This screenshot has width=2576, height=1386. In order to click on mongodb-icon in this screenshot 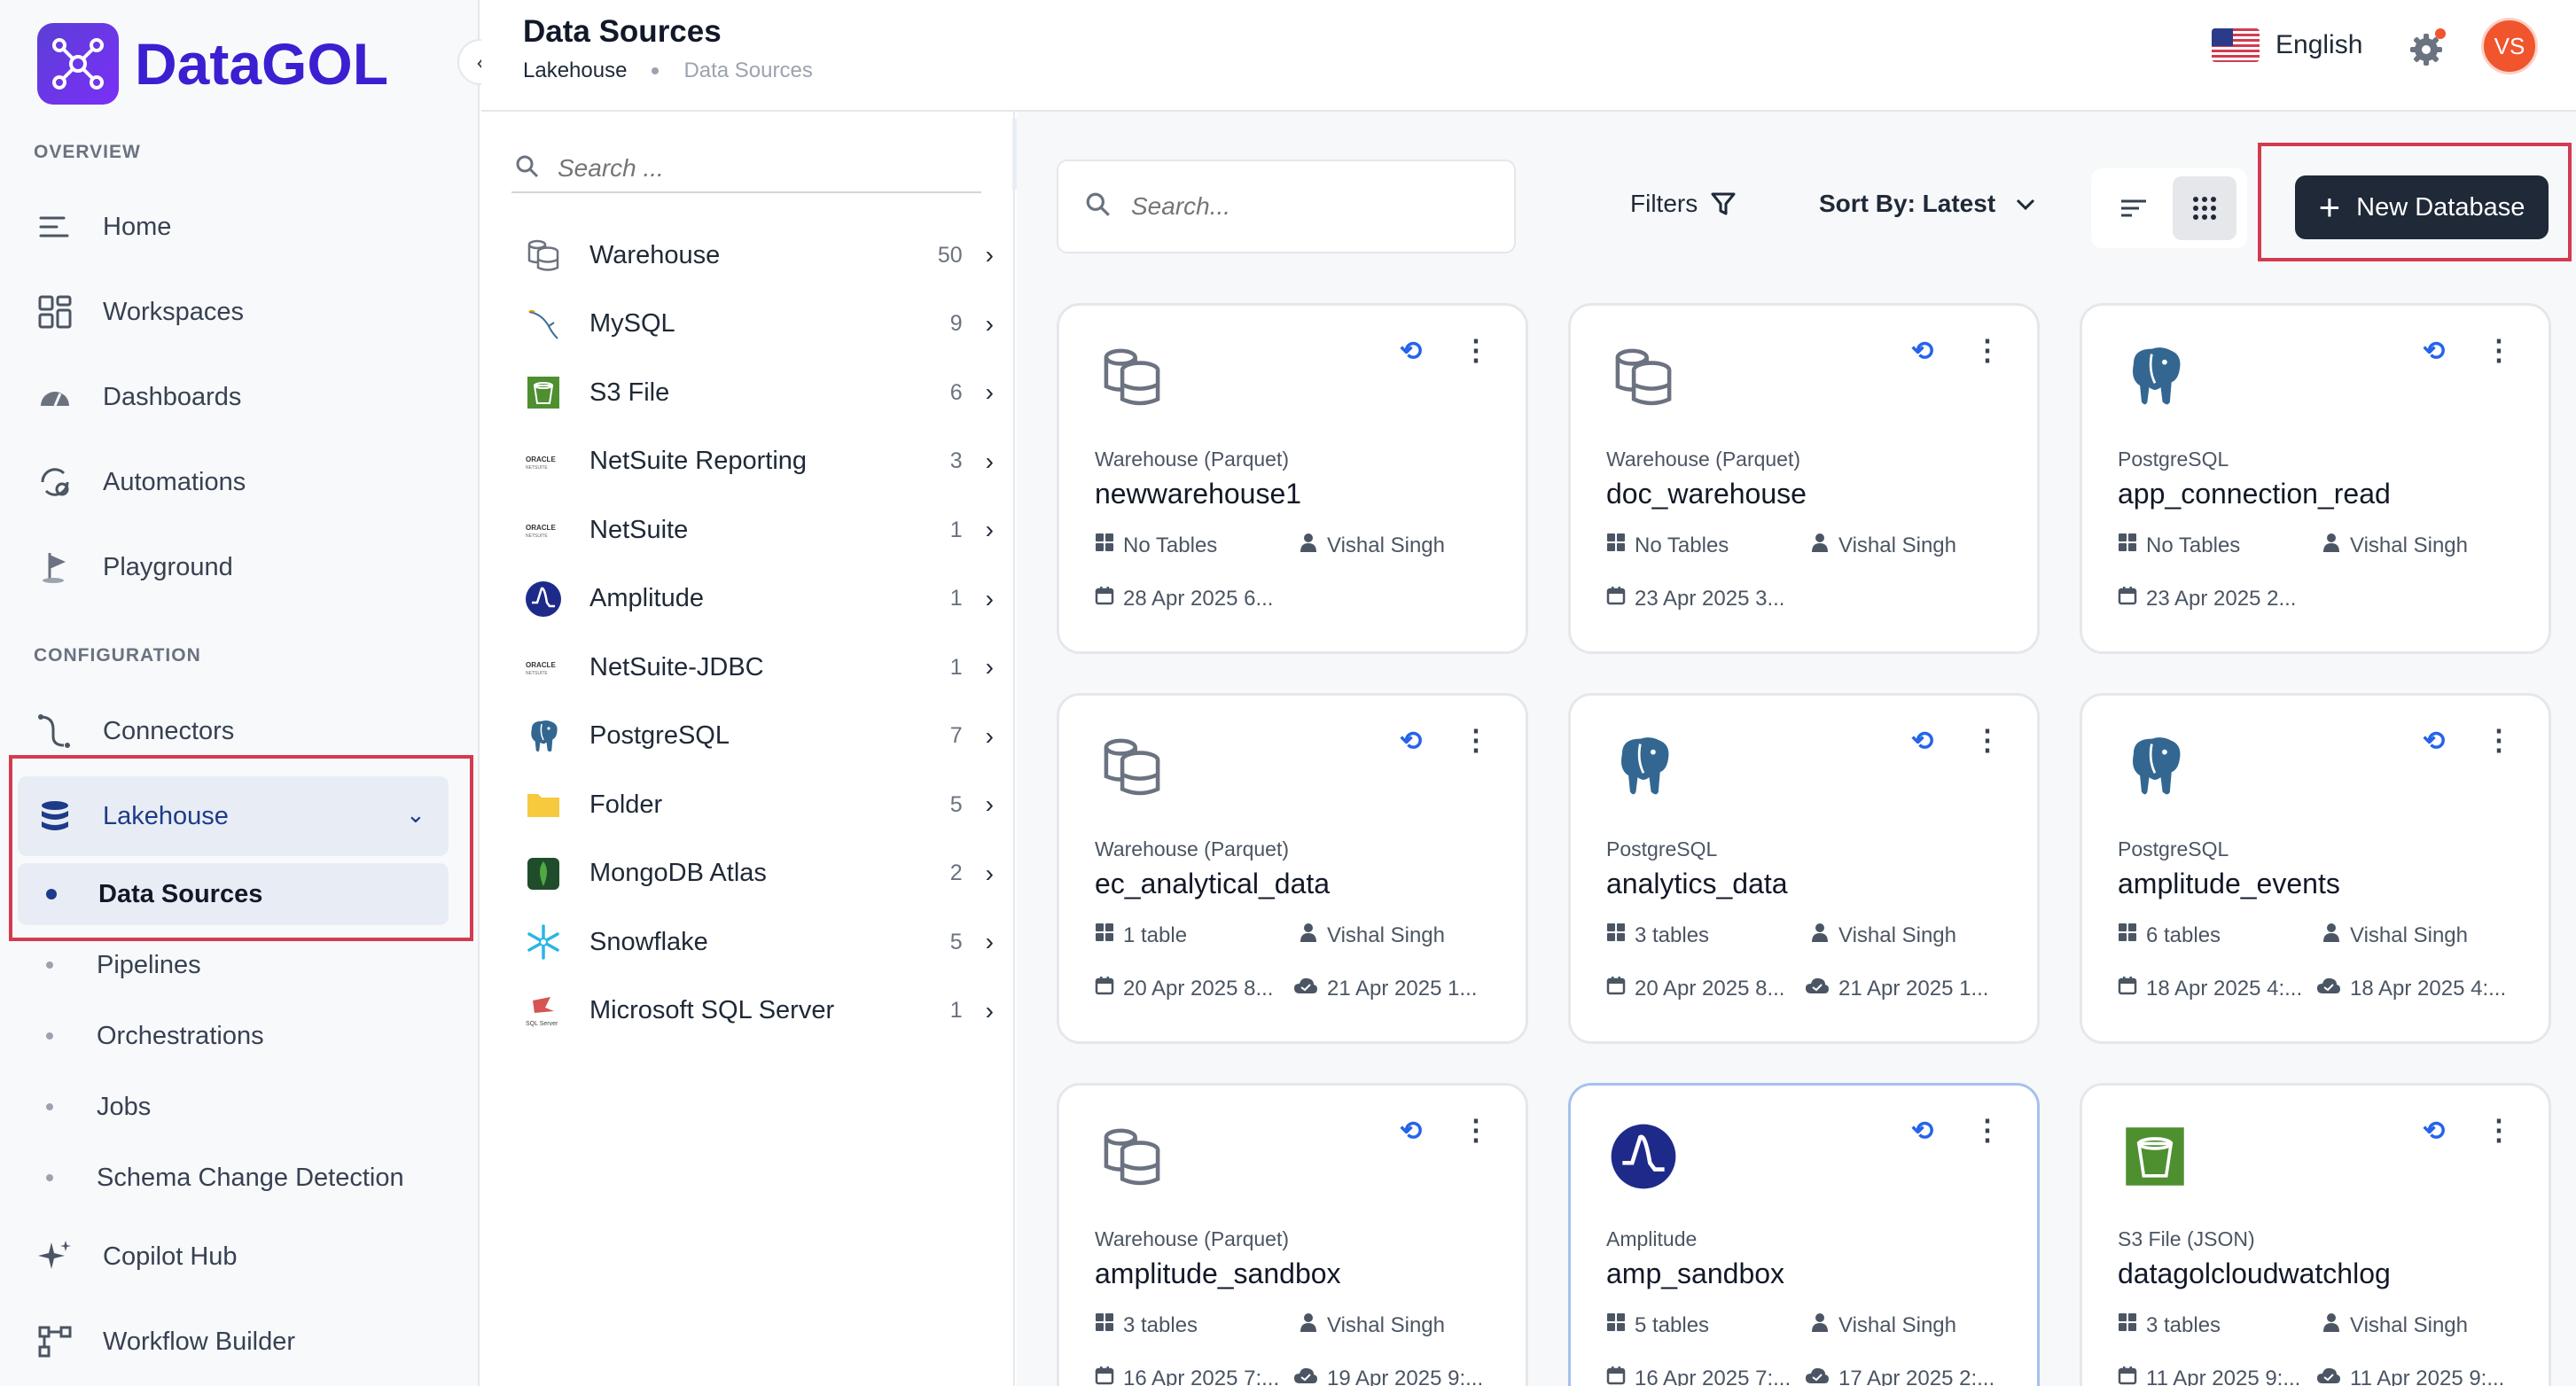, I will do `click(543, 873)`.